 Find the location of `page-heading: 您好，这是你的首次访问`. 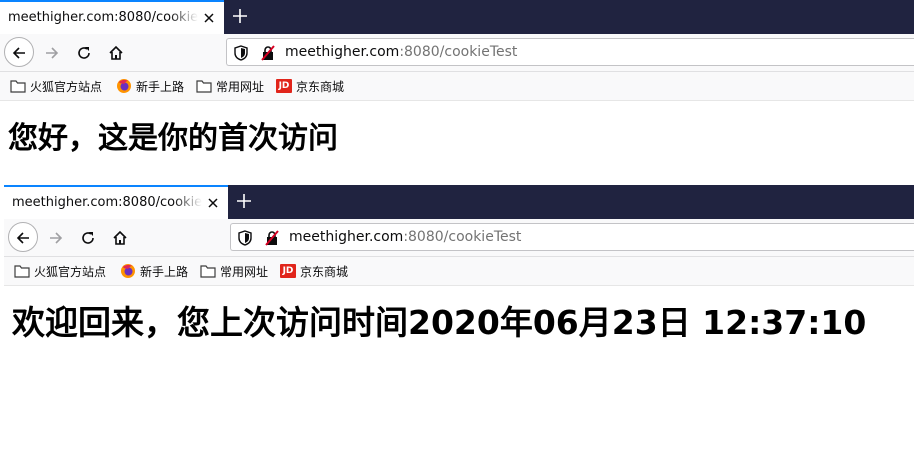

page-heading: 您好，这是你的首次访问 is located at coordinates (173, 138).